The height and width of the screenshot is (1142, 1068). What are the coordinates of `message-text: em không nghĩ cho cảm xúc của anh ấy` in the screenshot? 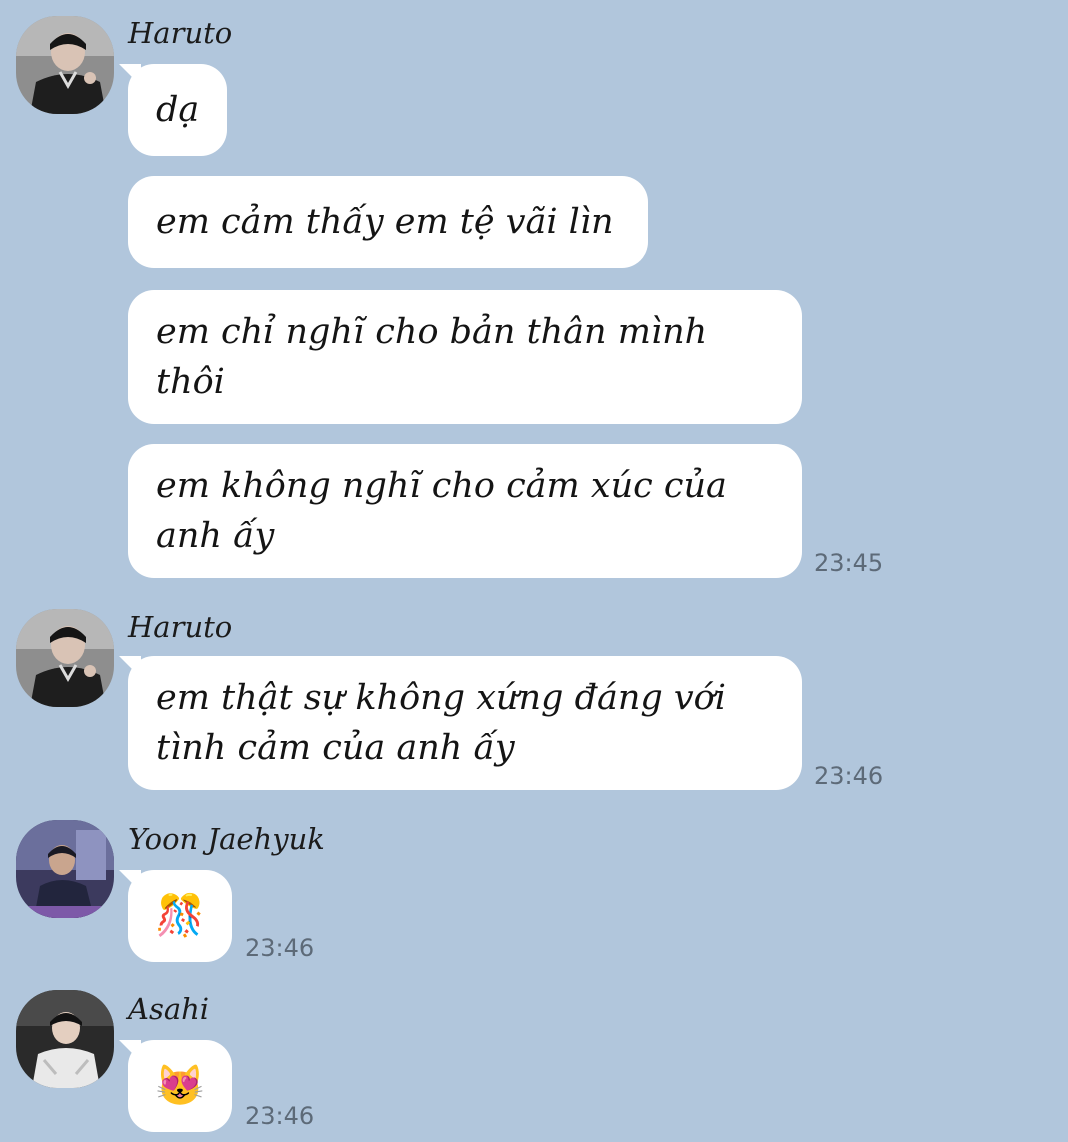 It's located at (441, 511).